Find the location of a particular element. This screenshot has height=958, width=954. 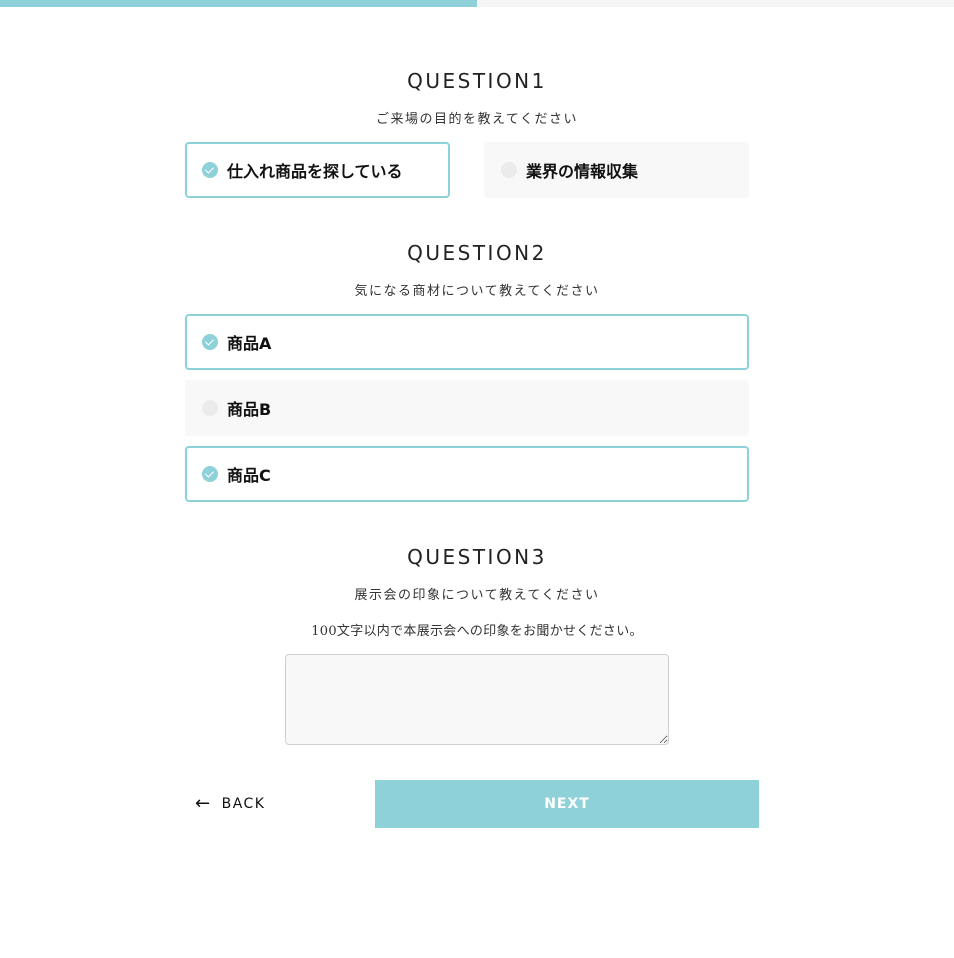

impression-textarea is located at coordinates (477, 699).